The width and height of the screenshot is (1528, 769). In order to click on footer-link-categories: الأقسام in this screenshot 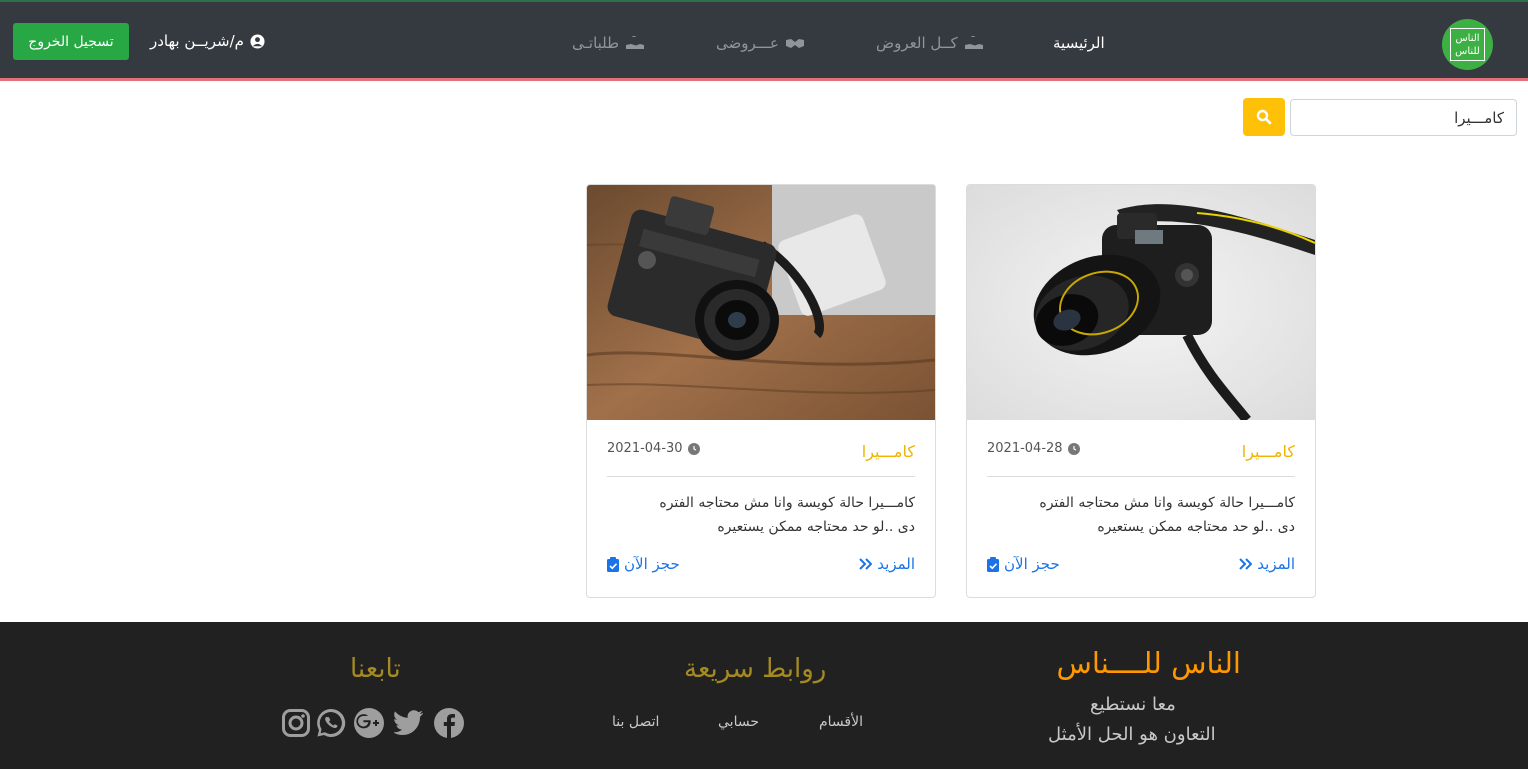, I will do `click(841, 722)`.